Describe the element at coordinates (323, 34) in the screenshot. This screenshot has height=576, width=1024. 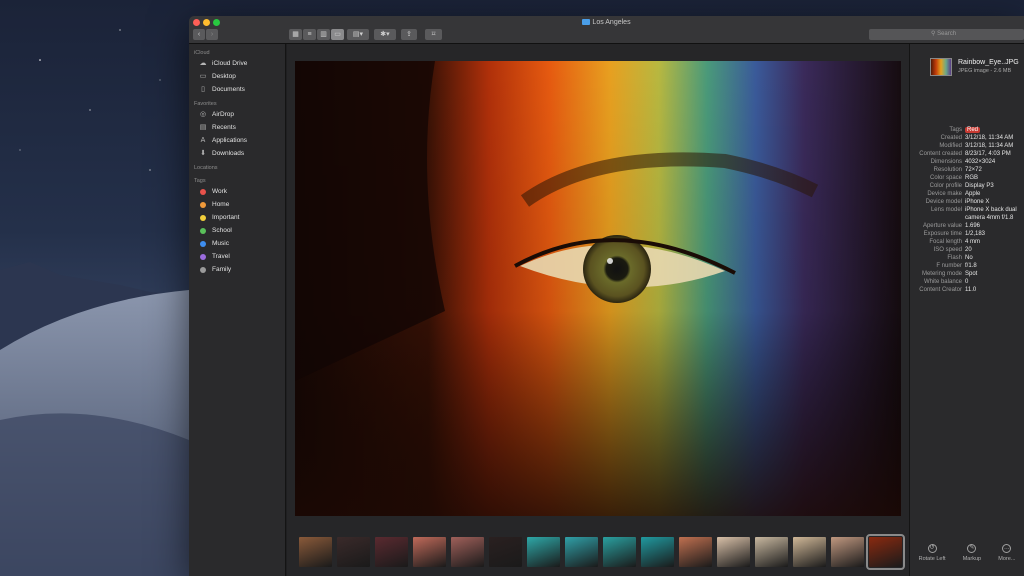
I see `column-view-icon: ▥` at that location.